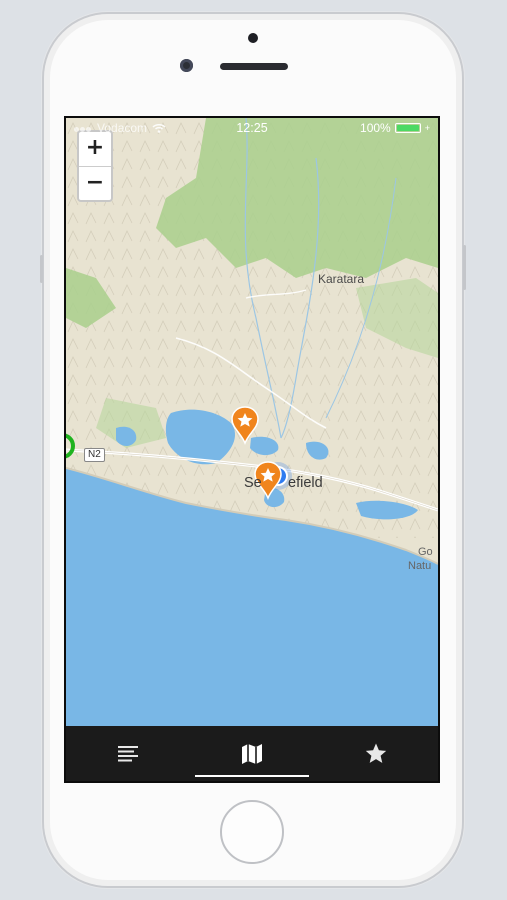 This screenshot has width=507, height=900. What do you see at coordinates (95, 183) in the screenshot?
I see `zoom-out-button: −` at bounding box center [95, 183].